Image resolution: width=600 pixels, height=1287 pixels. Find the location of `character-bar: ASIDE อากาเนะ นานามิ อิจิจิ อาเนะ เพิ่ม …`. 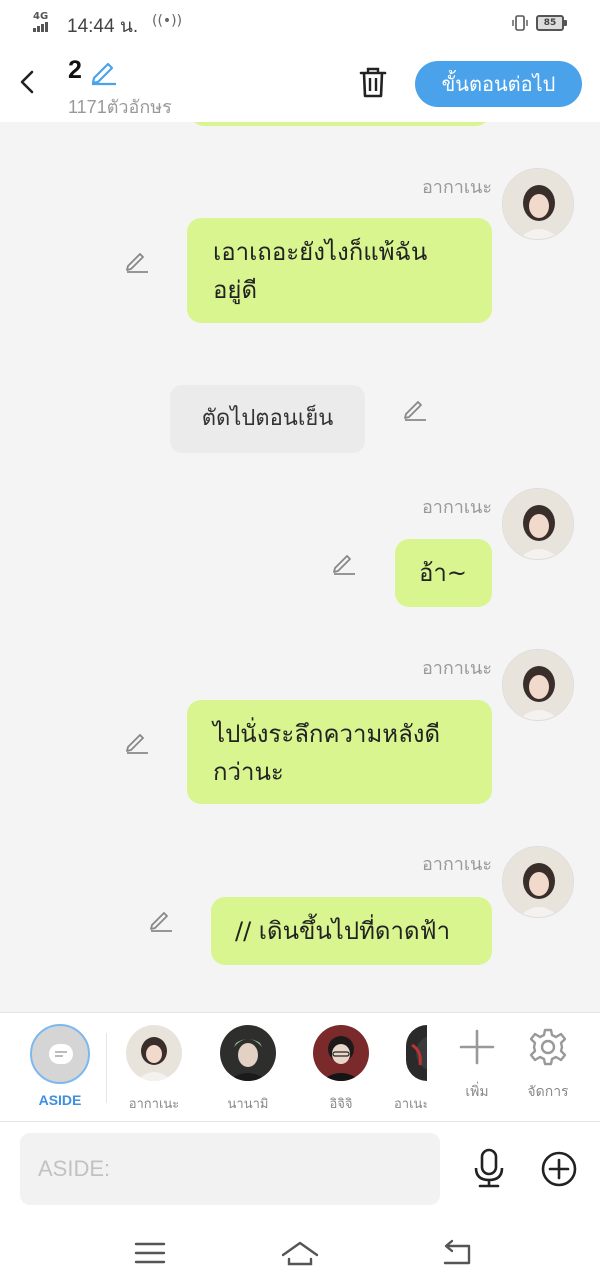

character-bar: ASIDE อากาเนะ นานามิ อิจิจิ อาเนะ เพิ่ม … is located at coordinates (300, 1067).